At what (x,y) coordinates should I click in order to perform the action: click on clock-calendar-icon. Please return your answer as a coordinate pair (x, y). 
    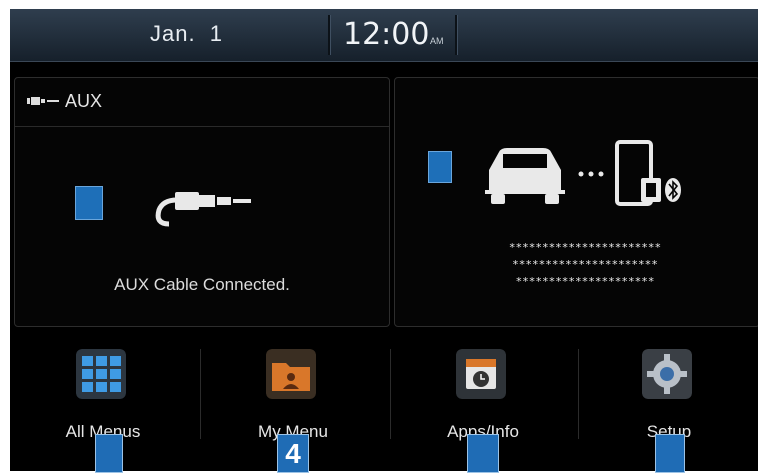
    Looking at the image, I should click on (481, 374).